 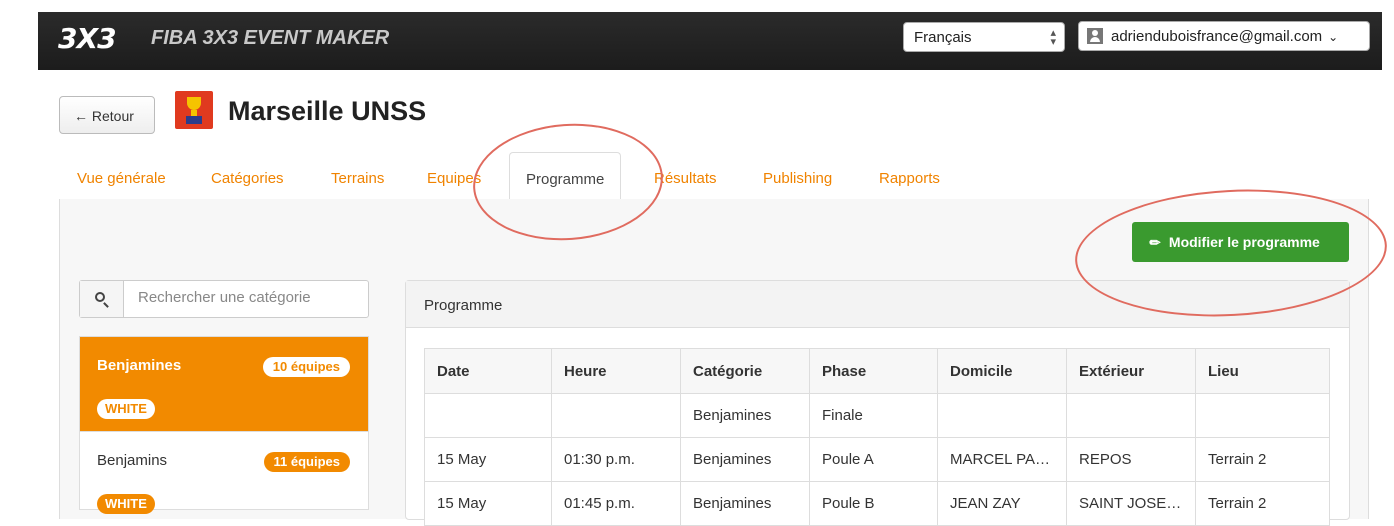 I want to click on column-header: Heure, so click(x=616, y=371).